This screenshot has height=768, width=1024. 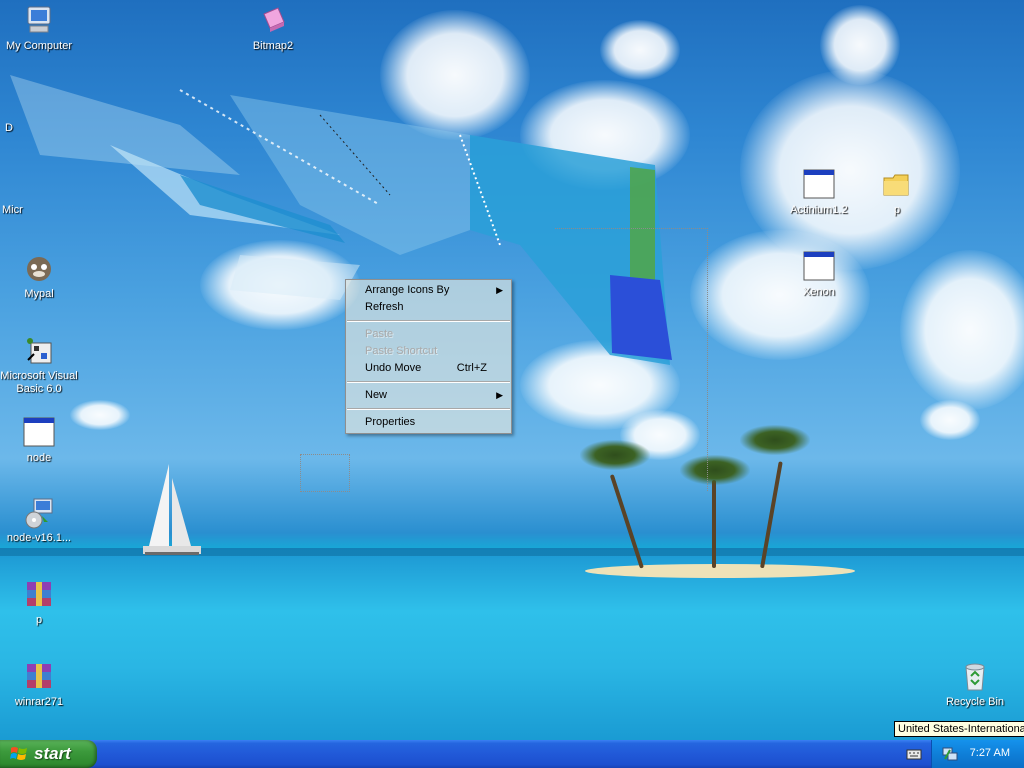 I want to click on palm-leaves, so click(x=775, y=440).